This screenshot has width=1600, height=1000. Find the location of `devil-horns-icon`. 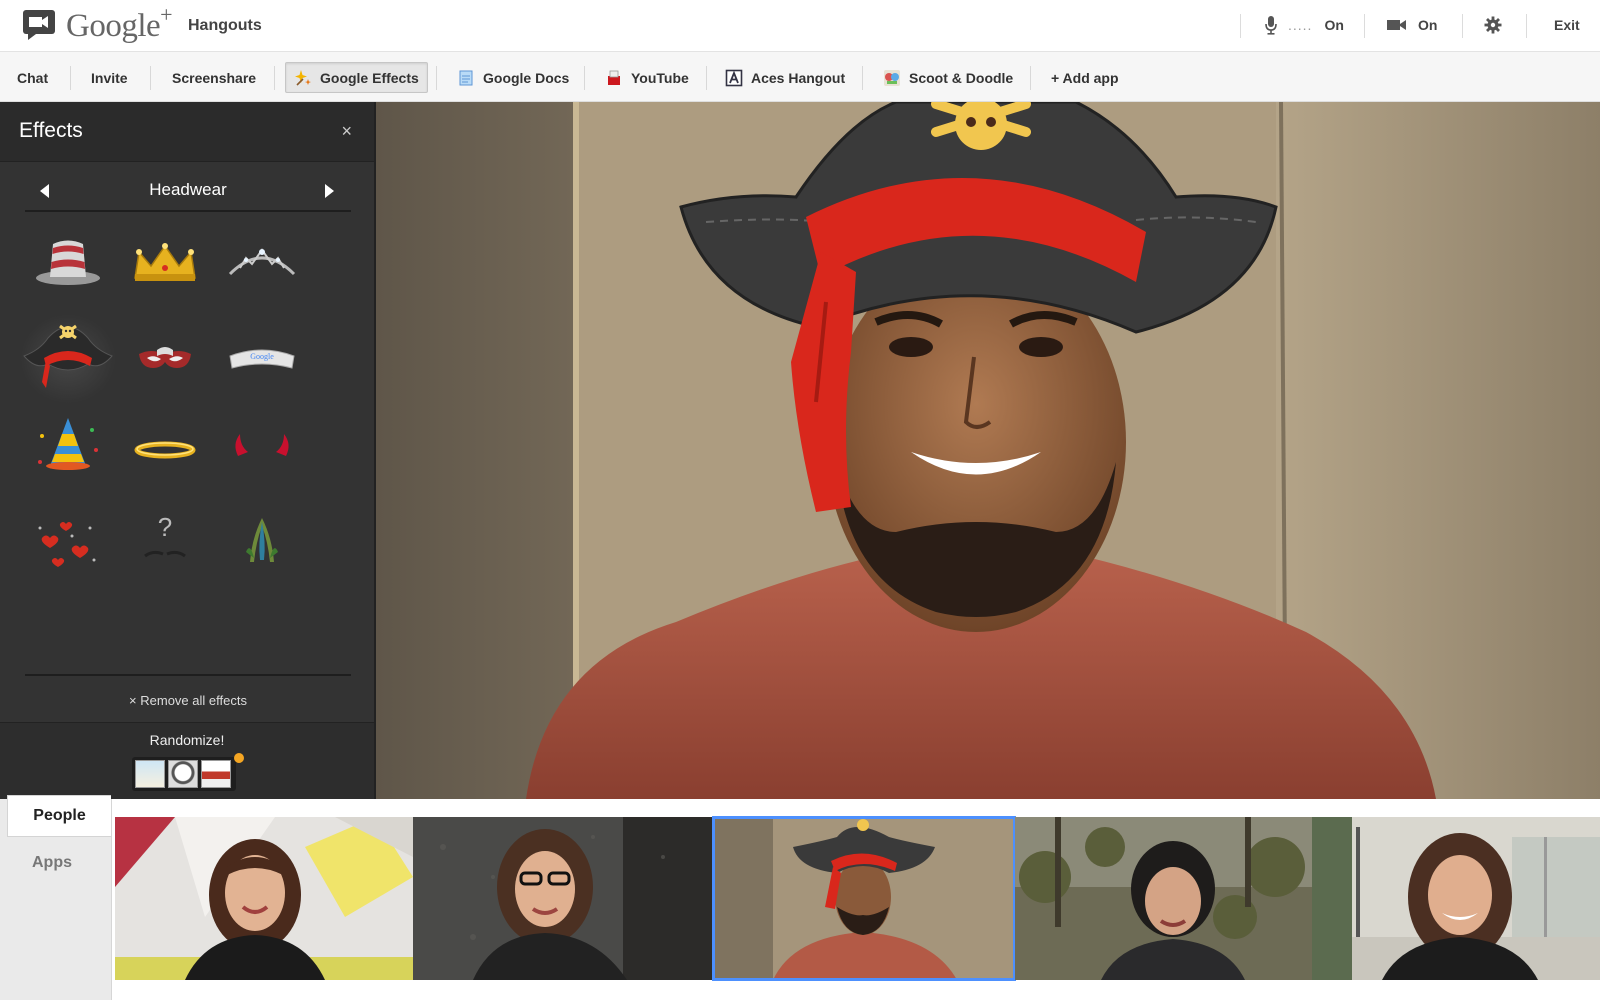

devil-horns-icon is located at coordinates (262, 445).